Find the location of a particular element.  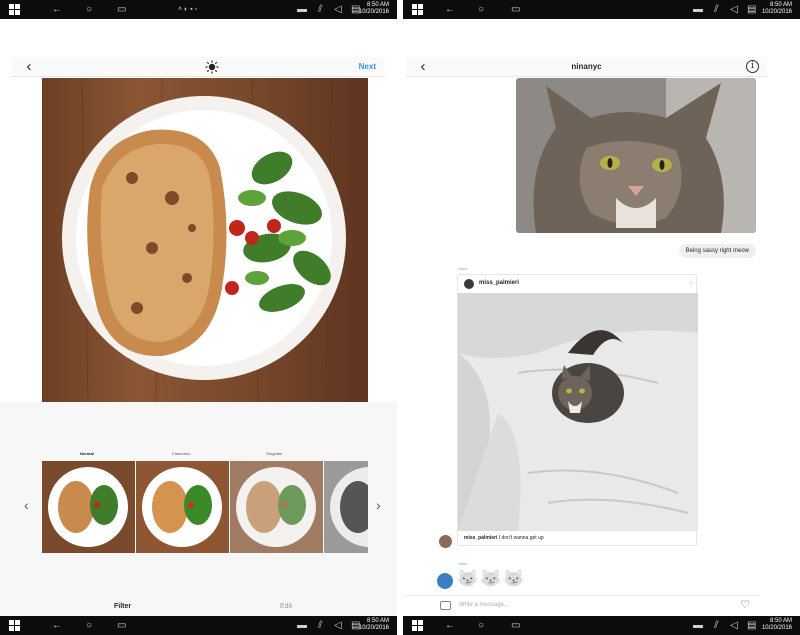

conversation-header: ‹ ninanyc i is located at coordinates (586, 67).